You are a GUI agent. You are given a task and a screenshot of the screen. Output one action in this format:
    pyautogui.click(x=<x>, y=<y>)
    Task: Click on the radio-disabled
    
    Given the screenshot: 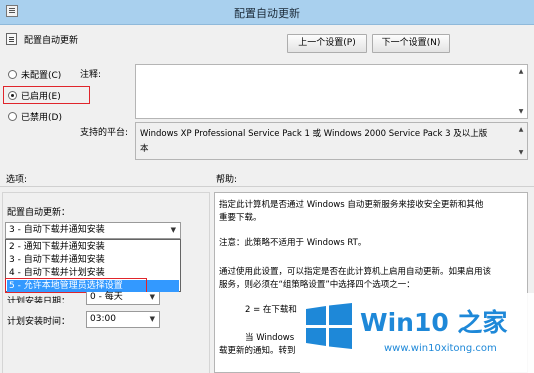 What is the action you would take?
    pyautogui.click(x=12, y=116)
    